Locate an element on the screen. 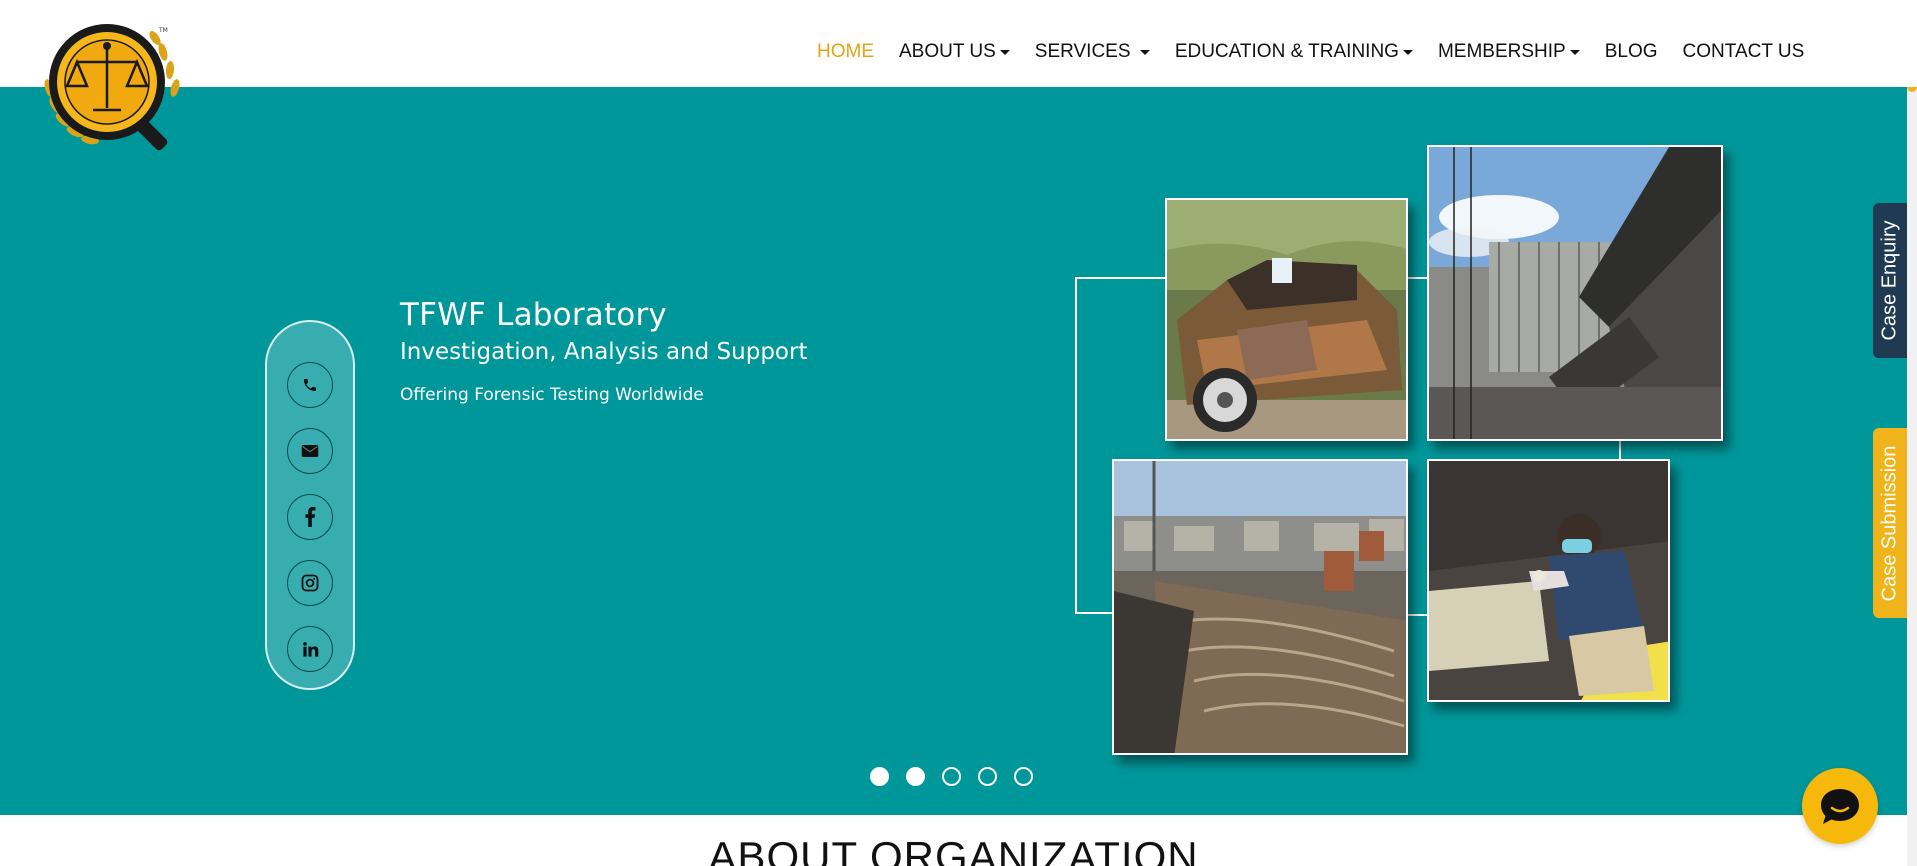  instagram-icon is located at coordinates (310, 583).